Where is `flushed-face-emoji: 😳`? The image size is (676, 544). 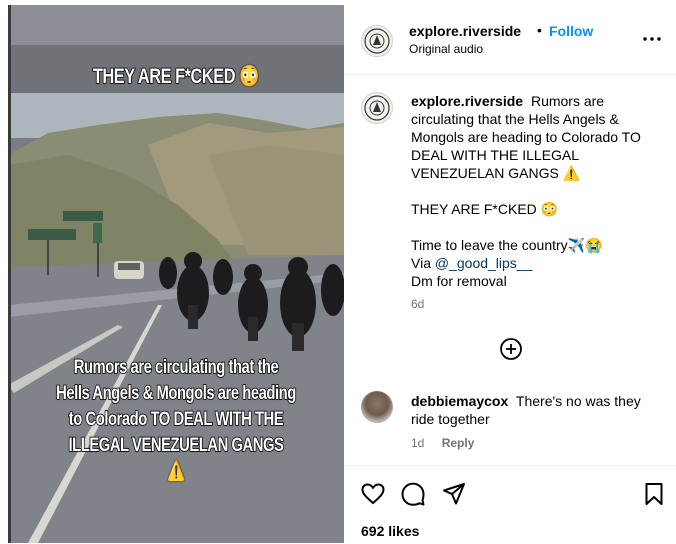 flushed-face-emoji: 😳 is located at coordinates (249, 76).